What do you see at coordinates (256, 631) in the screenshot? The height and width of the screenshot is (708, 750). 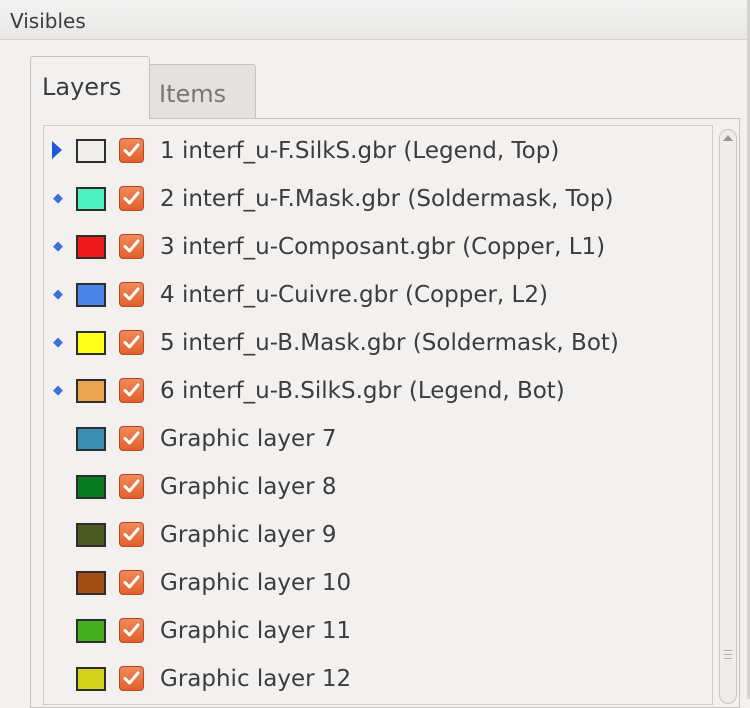 I see `layer-label: Graphic layer 11` at bounding box center [256, 631].